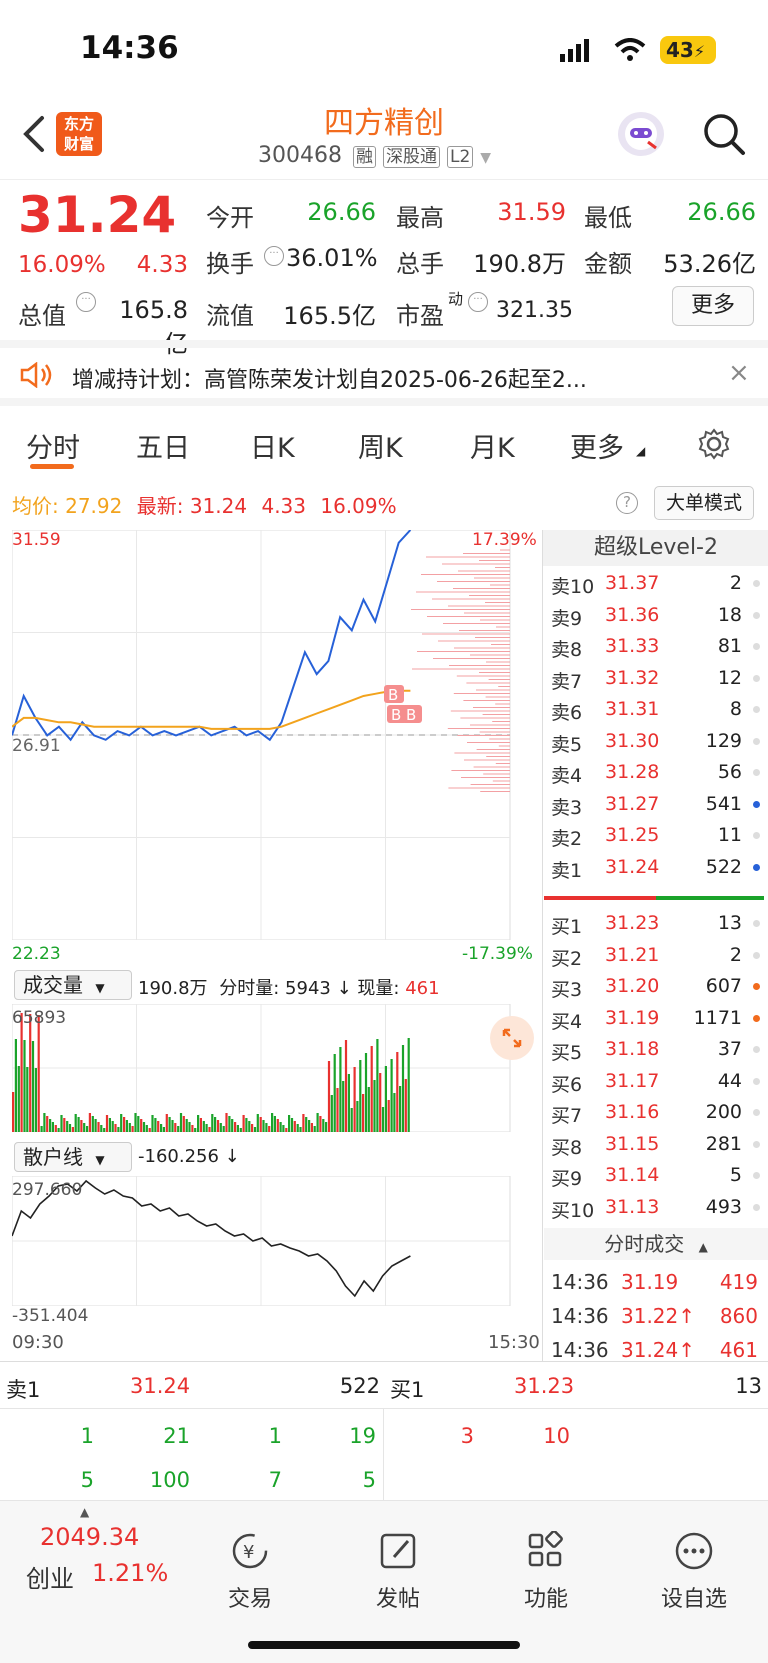  Describe the element at coordinates (735, 709) in the screenshot. I see `level-volume: 8` at that location.